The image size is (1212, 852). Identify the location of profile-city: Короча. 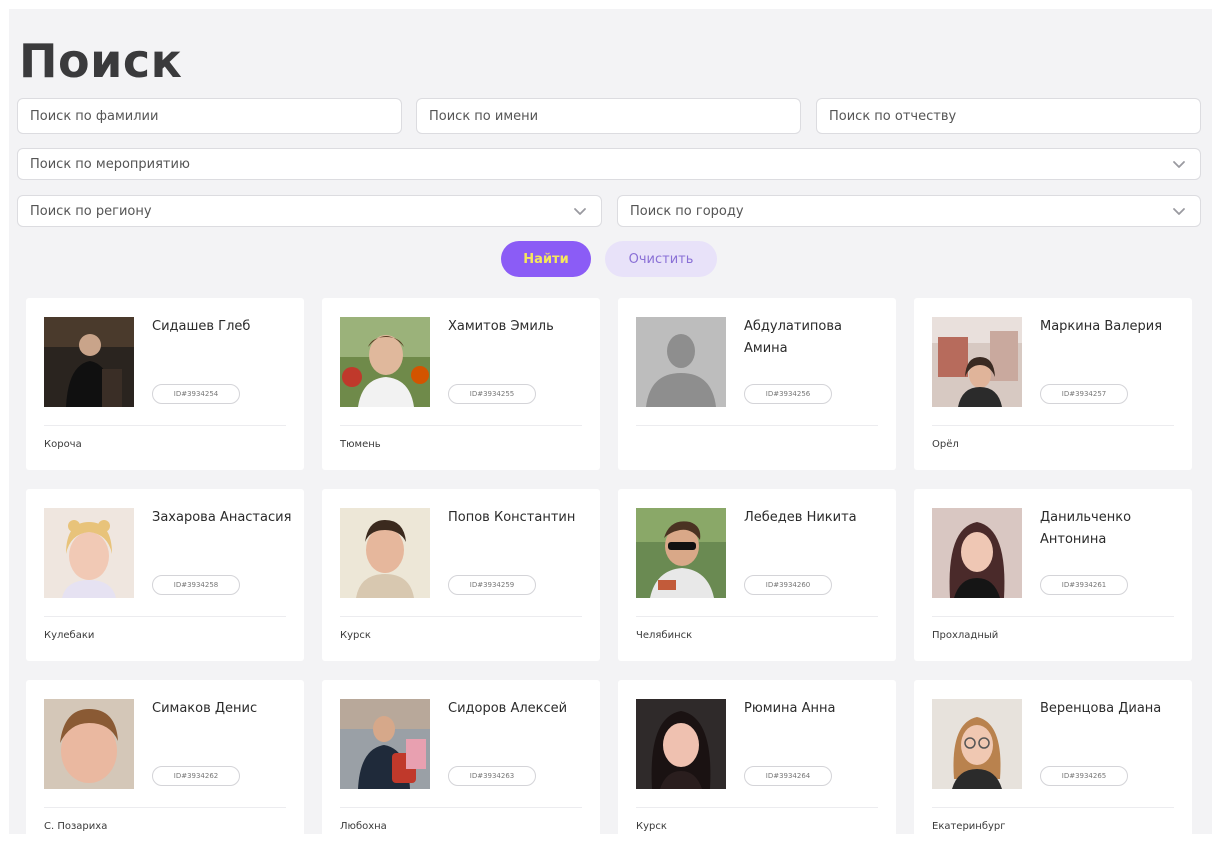
(63, 444).